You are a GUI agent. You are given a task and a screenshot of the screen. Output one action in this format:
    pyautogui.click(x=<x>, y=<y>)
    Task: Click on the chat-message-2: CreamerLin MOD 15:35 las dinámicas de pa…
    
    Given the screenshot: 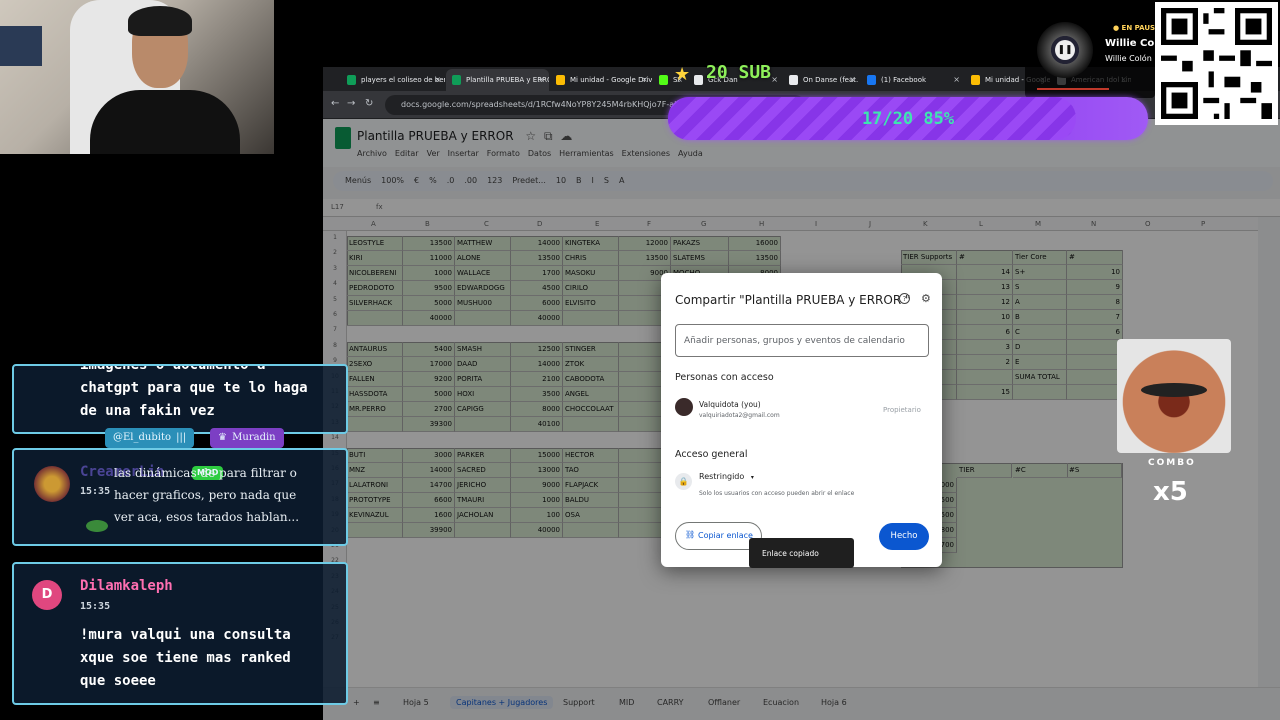 What is the action you would take?
    pyautogui.click(x=180, y=497)
    